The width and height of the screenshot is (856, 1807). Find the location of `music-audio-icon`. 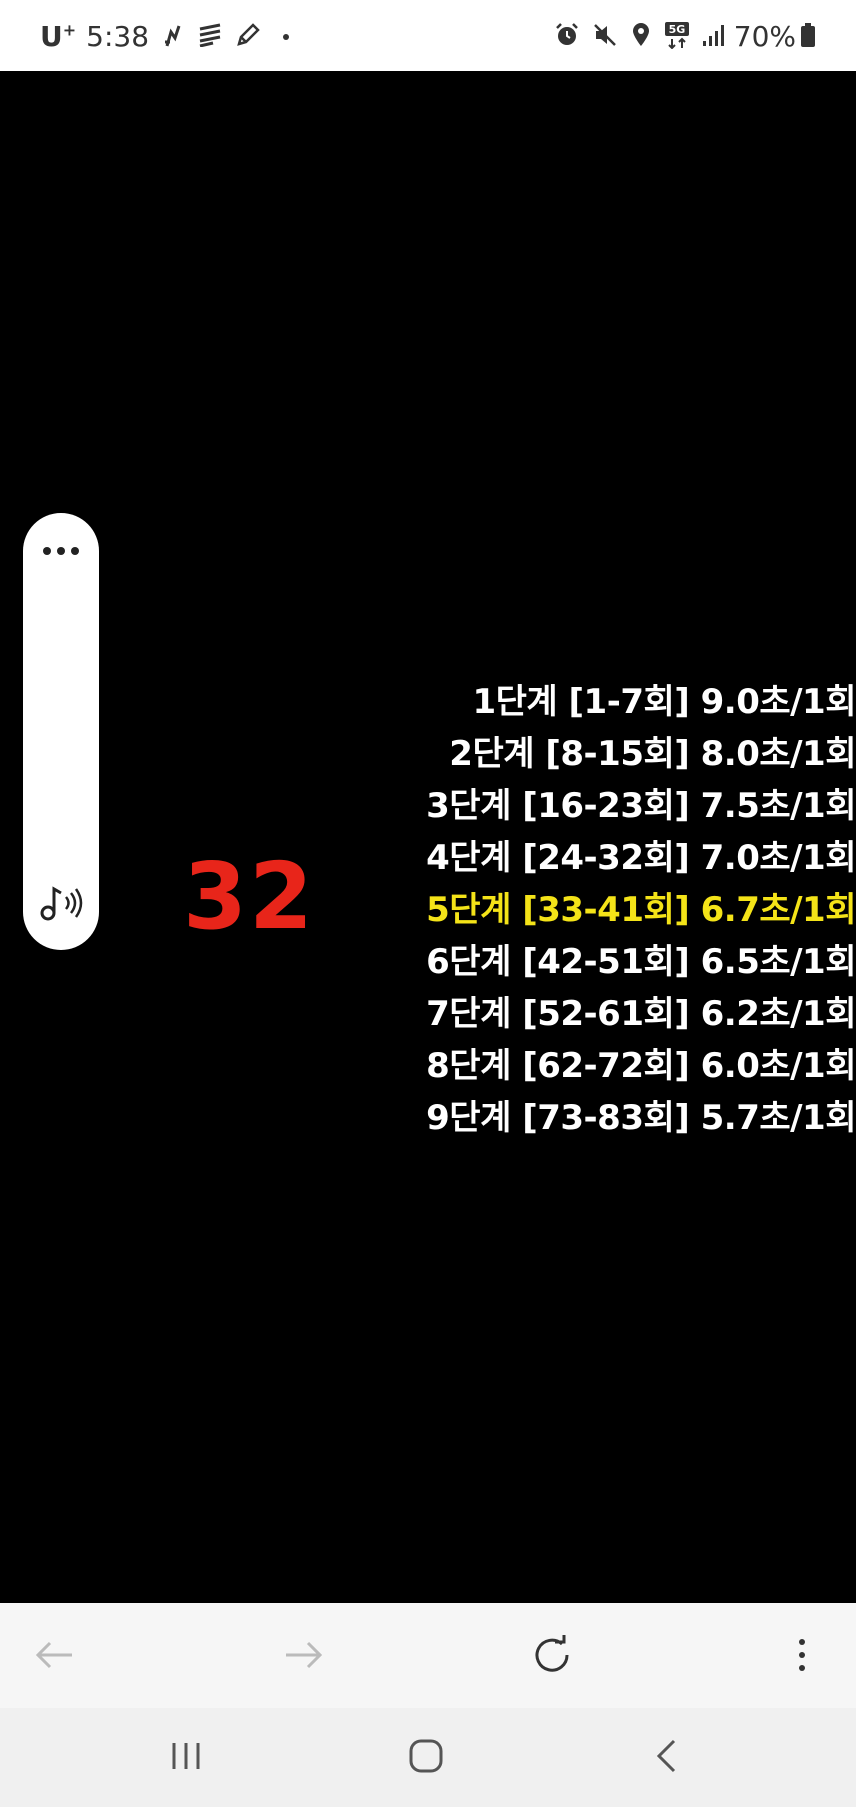

music-audio-icon is located at coordinates (62, 905).